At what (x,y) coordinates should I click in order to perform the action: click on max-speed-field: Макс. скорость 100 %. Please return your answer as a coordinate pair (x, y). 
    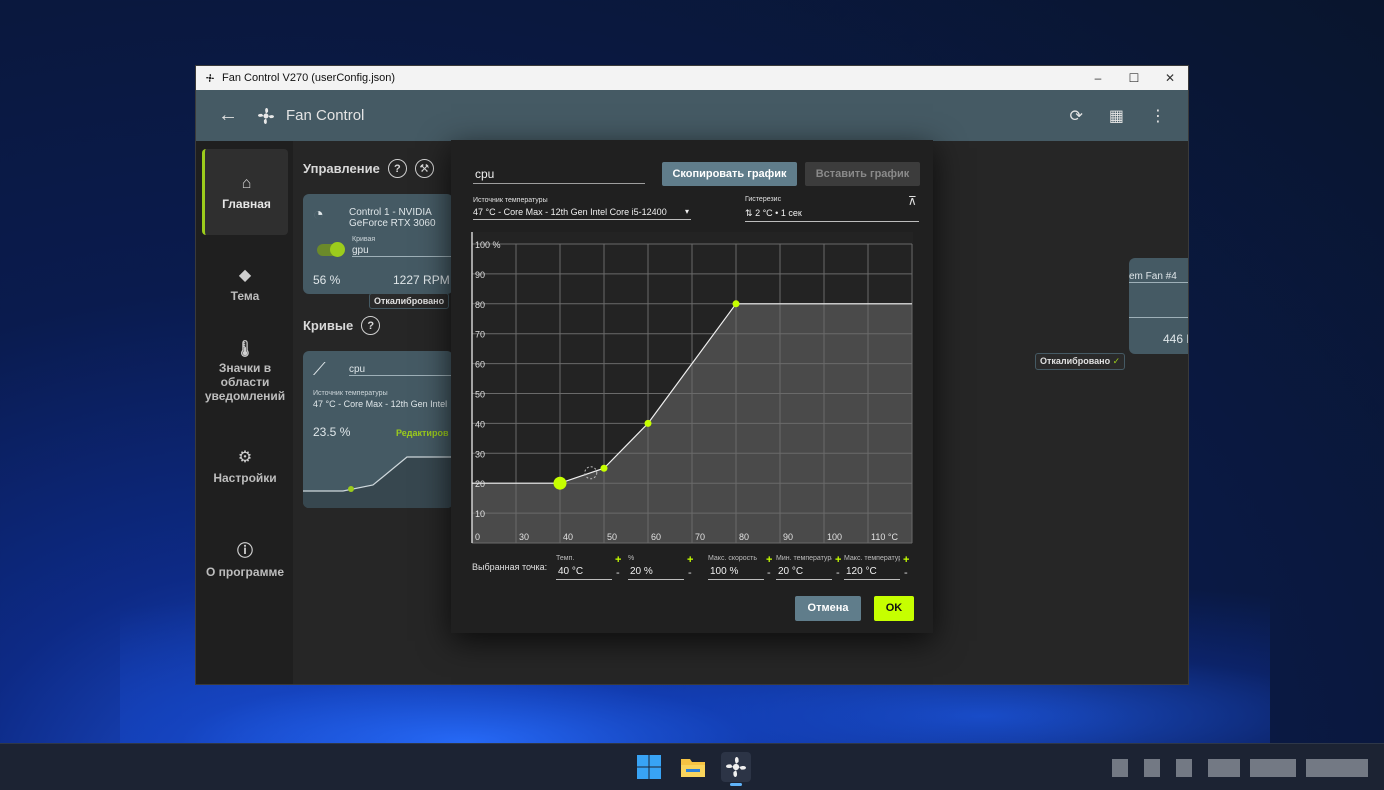
    Looking at the image, I should click on (736, 567).